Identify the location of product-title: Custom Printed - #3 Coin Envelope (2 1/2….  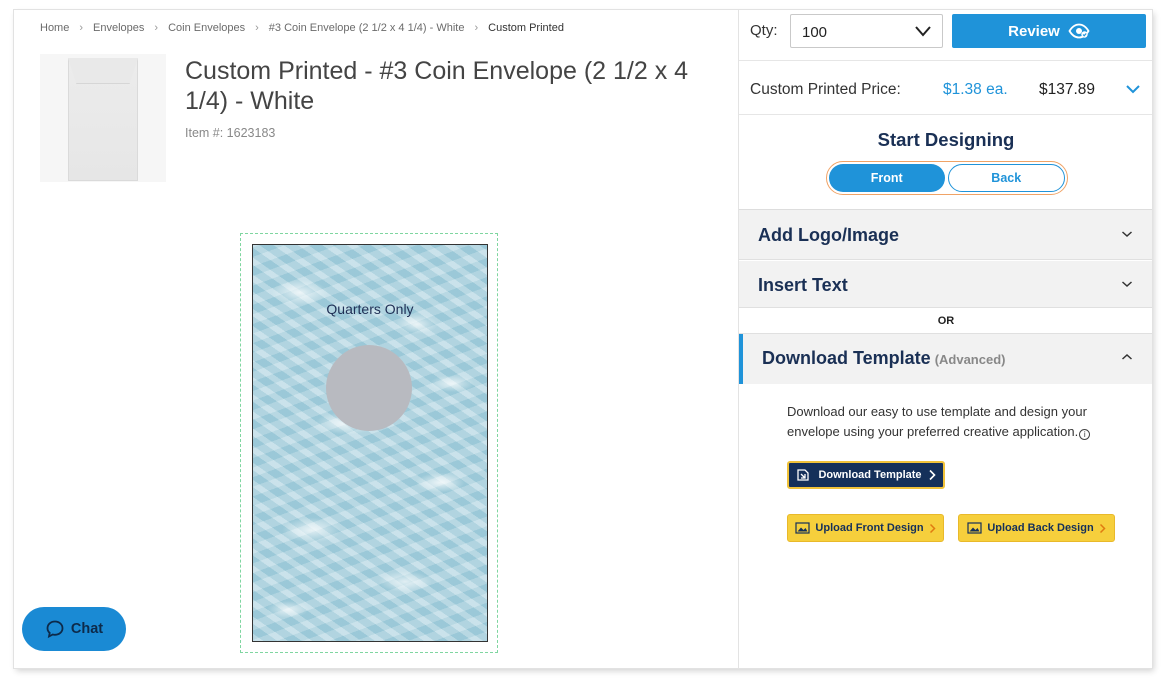
(437, 86).